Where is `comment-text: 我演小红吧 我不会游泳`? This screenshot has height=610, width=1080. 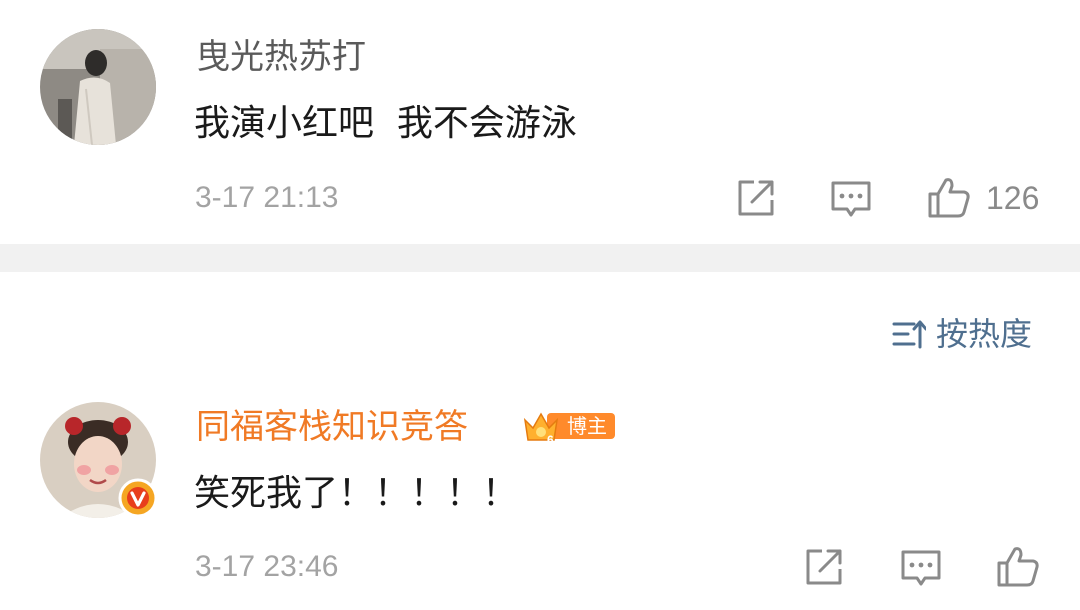 comment-text: 我演小红吧 我不会游泳 is located at coordinates (385, 123).